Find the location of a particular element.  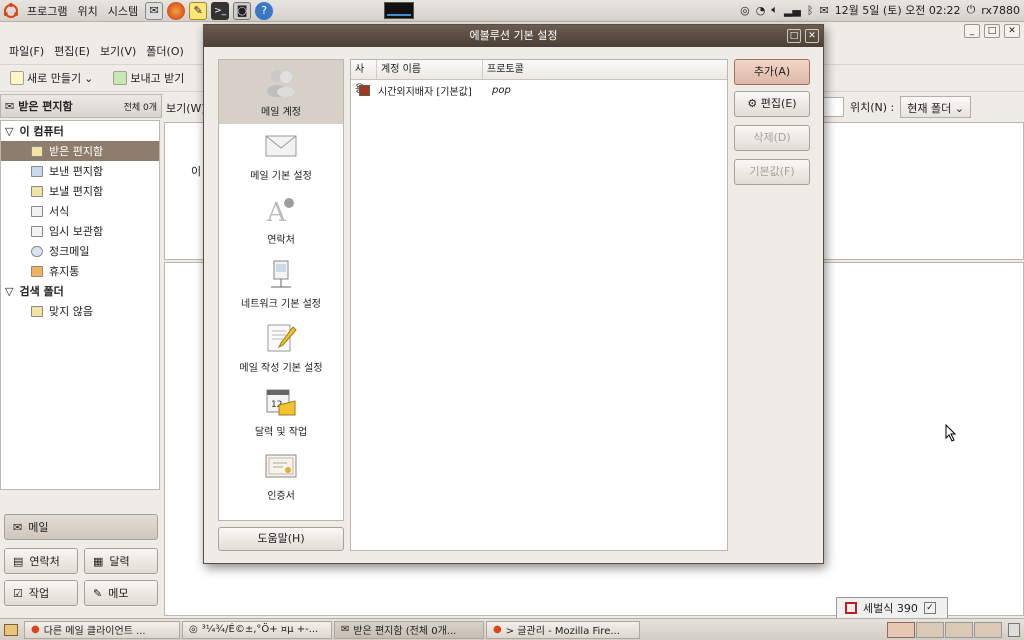

switcher-tasks: ☑ 작업 is located at coordinates (41, 593).